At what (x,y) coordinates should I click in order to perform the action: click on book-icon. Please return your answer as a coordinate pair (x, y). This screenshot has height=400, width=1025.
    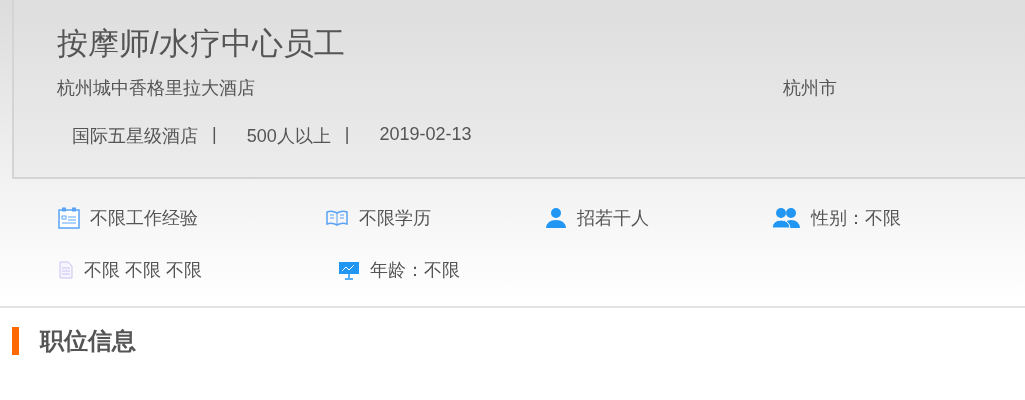
    Looking at the image, I should click on (337, 218).